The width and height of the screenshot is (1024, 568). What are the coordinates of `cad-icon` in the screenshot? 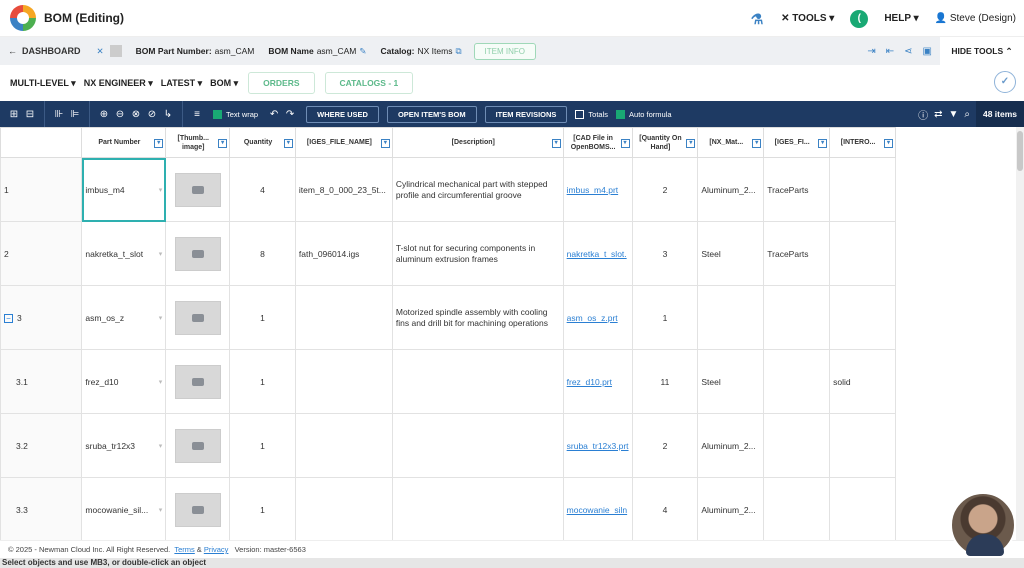 It's located at (115, 51).